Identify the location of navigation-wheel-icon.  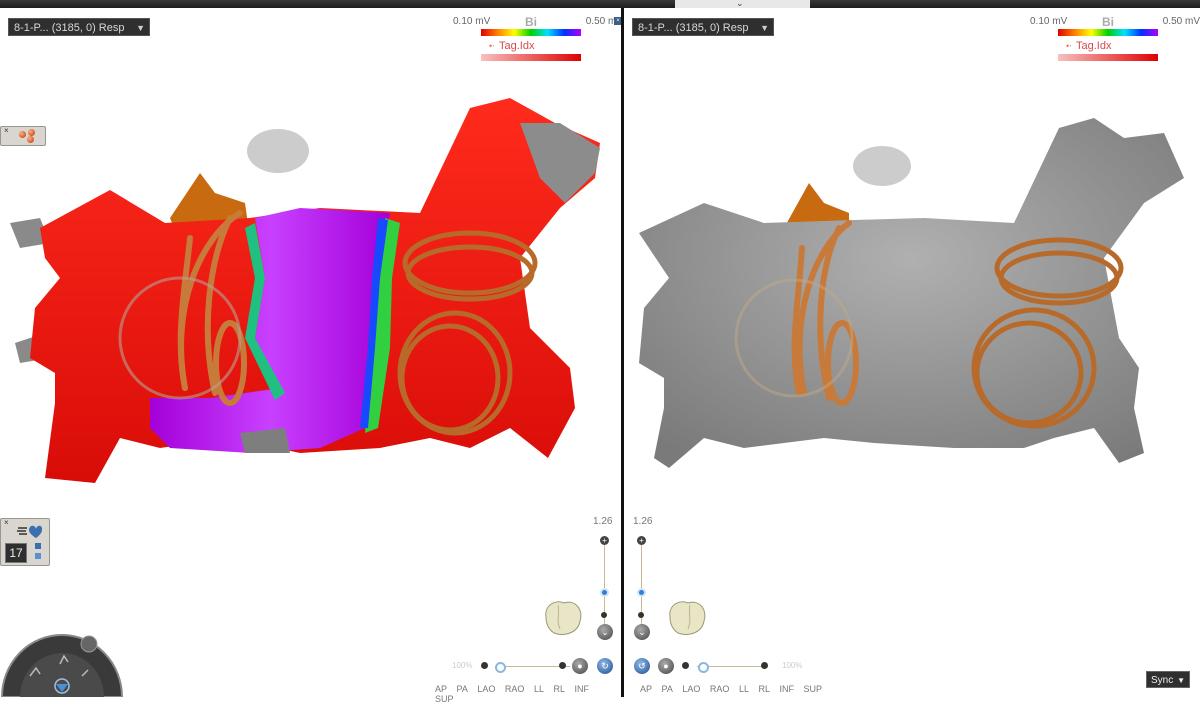
(62, 660).